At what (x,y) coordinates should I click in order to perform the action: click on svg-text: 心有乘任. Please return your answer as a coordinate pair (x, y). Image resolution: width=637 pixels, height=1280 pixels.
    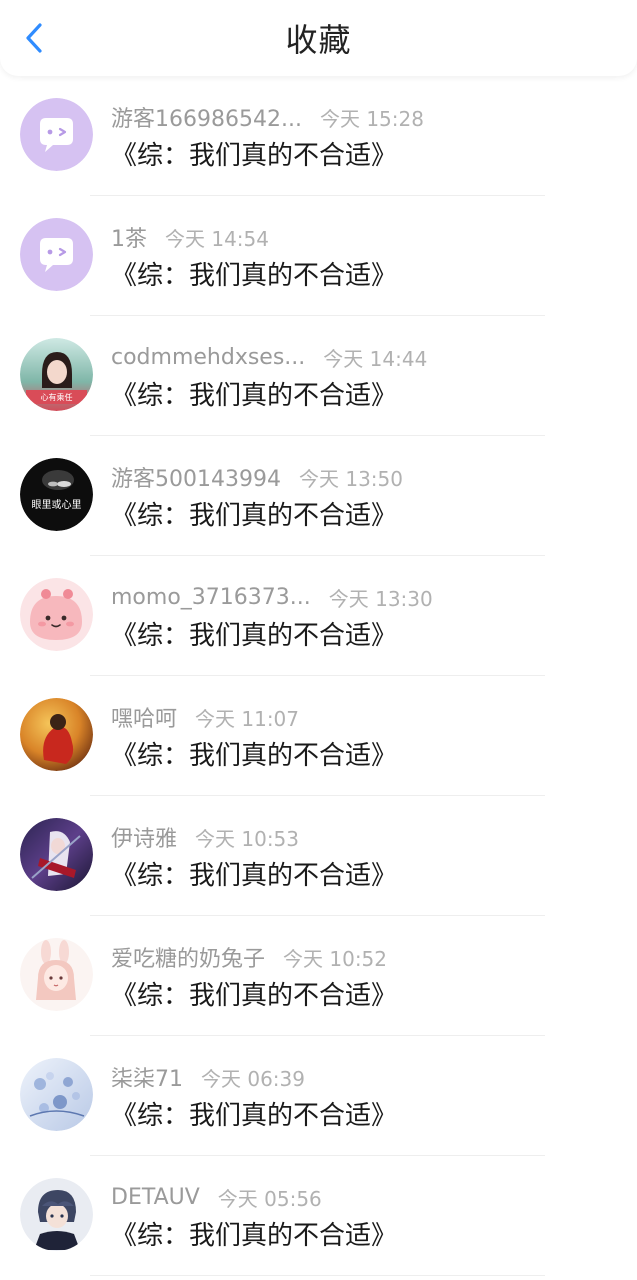
    Looking at the image, I should click on (57, 397).